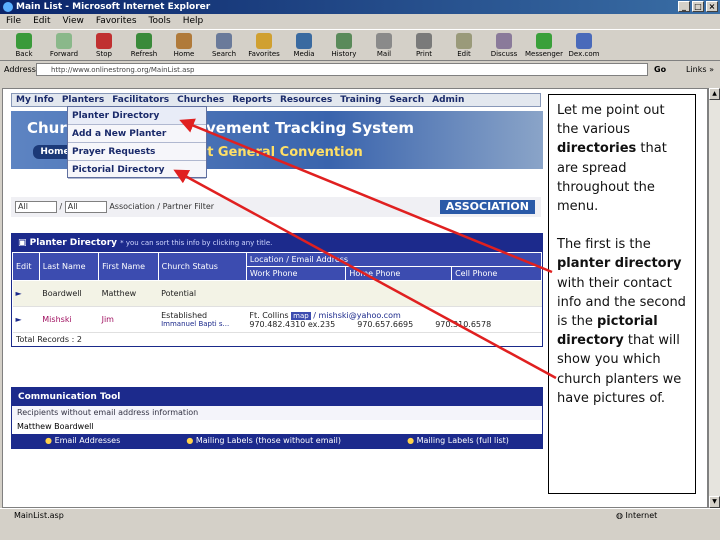 The height and width of the screenshot is (540, 720). I want to click on dropdown-prayer-requests: Prayer Requests, so click(137, 152).